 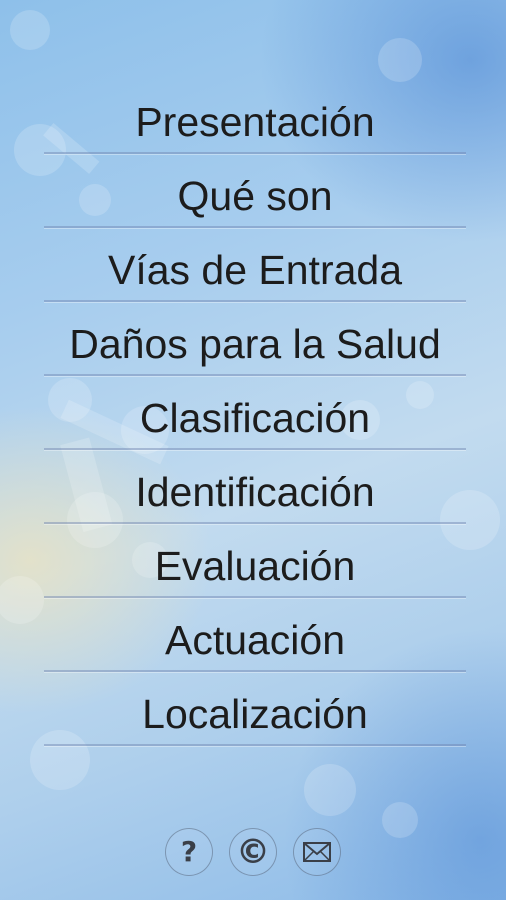 I want to click on footer-toolbar: ? ©, so click(x=253, y=853).